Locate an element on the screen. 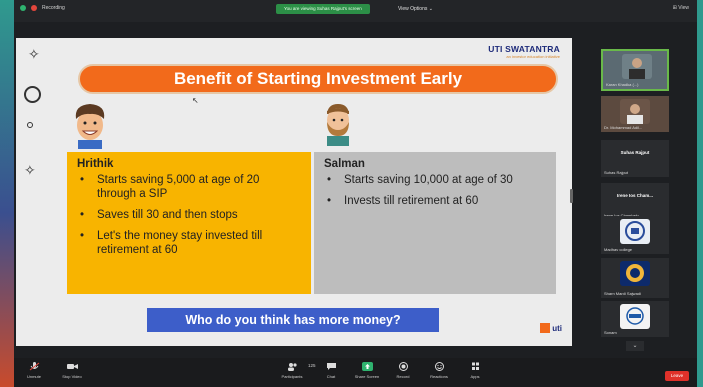  chat-button: Chat is located at coordinates (331, 370).